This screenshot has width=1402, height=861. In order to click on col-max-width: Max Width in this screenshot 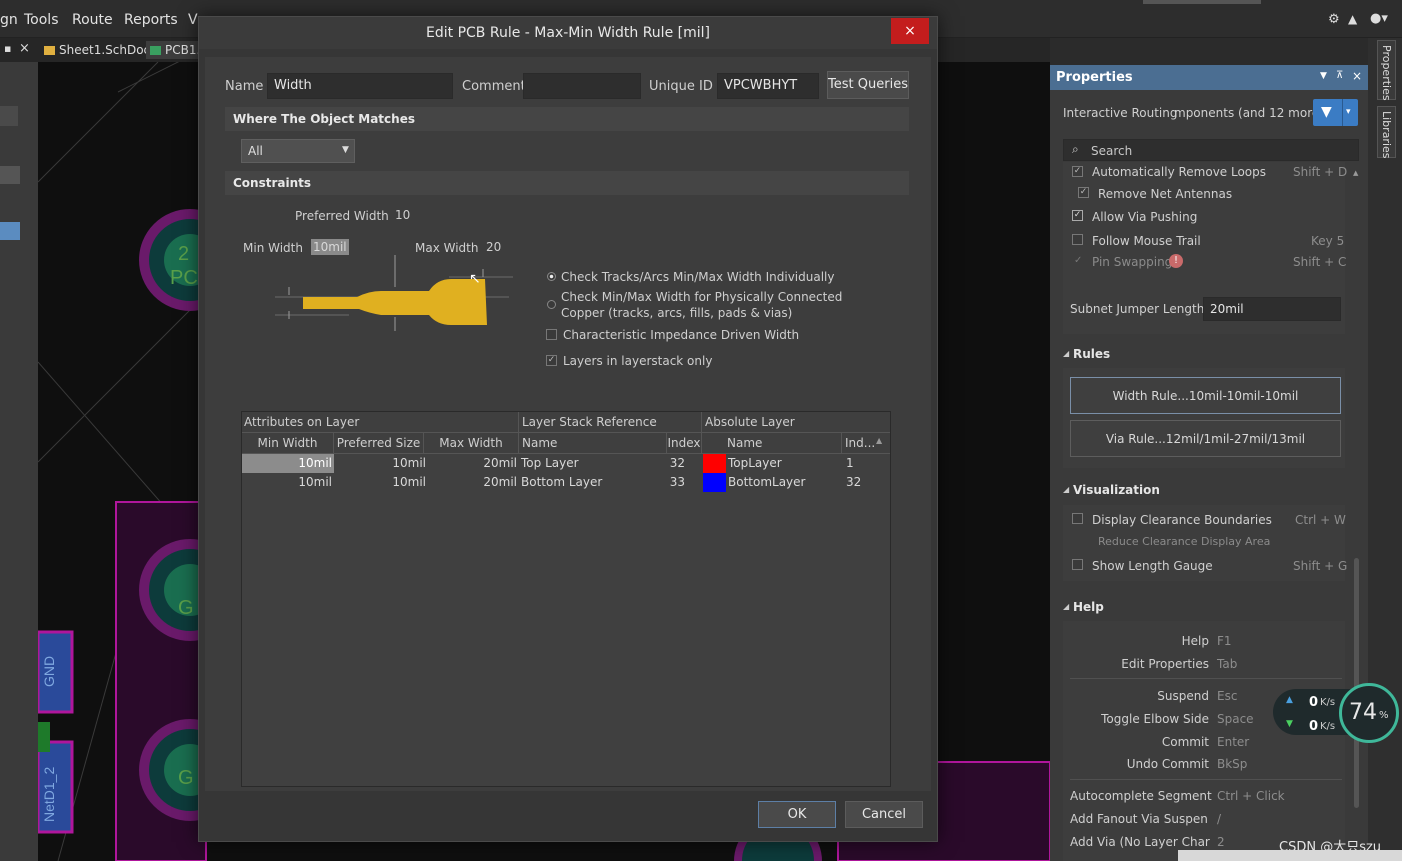, I will do `click(471, 443)`.